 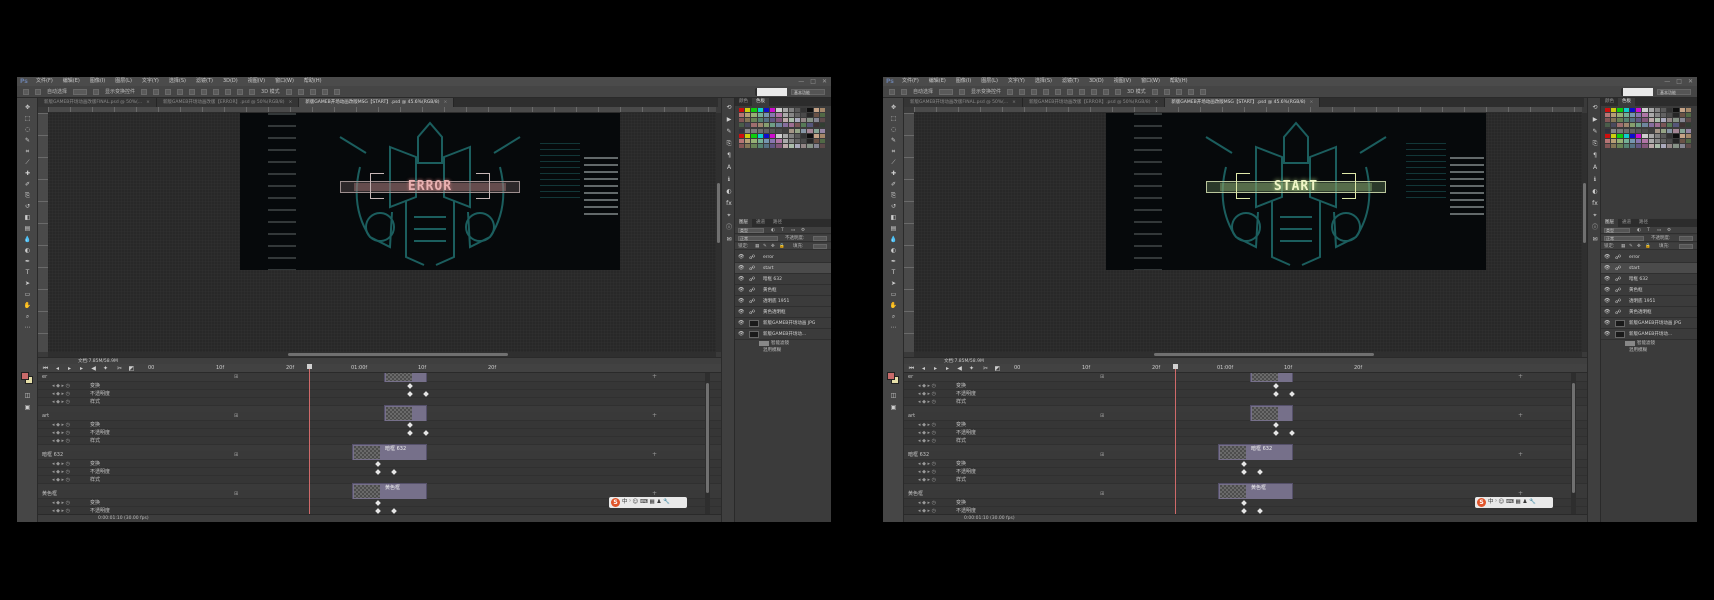 I want to click on swatches-tab: 色板, so click(x=760, y=102).